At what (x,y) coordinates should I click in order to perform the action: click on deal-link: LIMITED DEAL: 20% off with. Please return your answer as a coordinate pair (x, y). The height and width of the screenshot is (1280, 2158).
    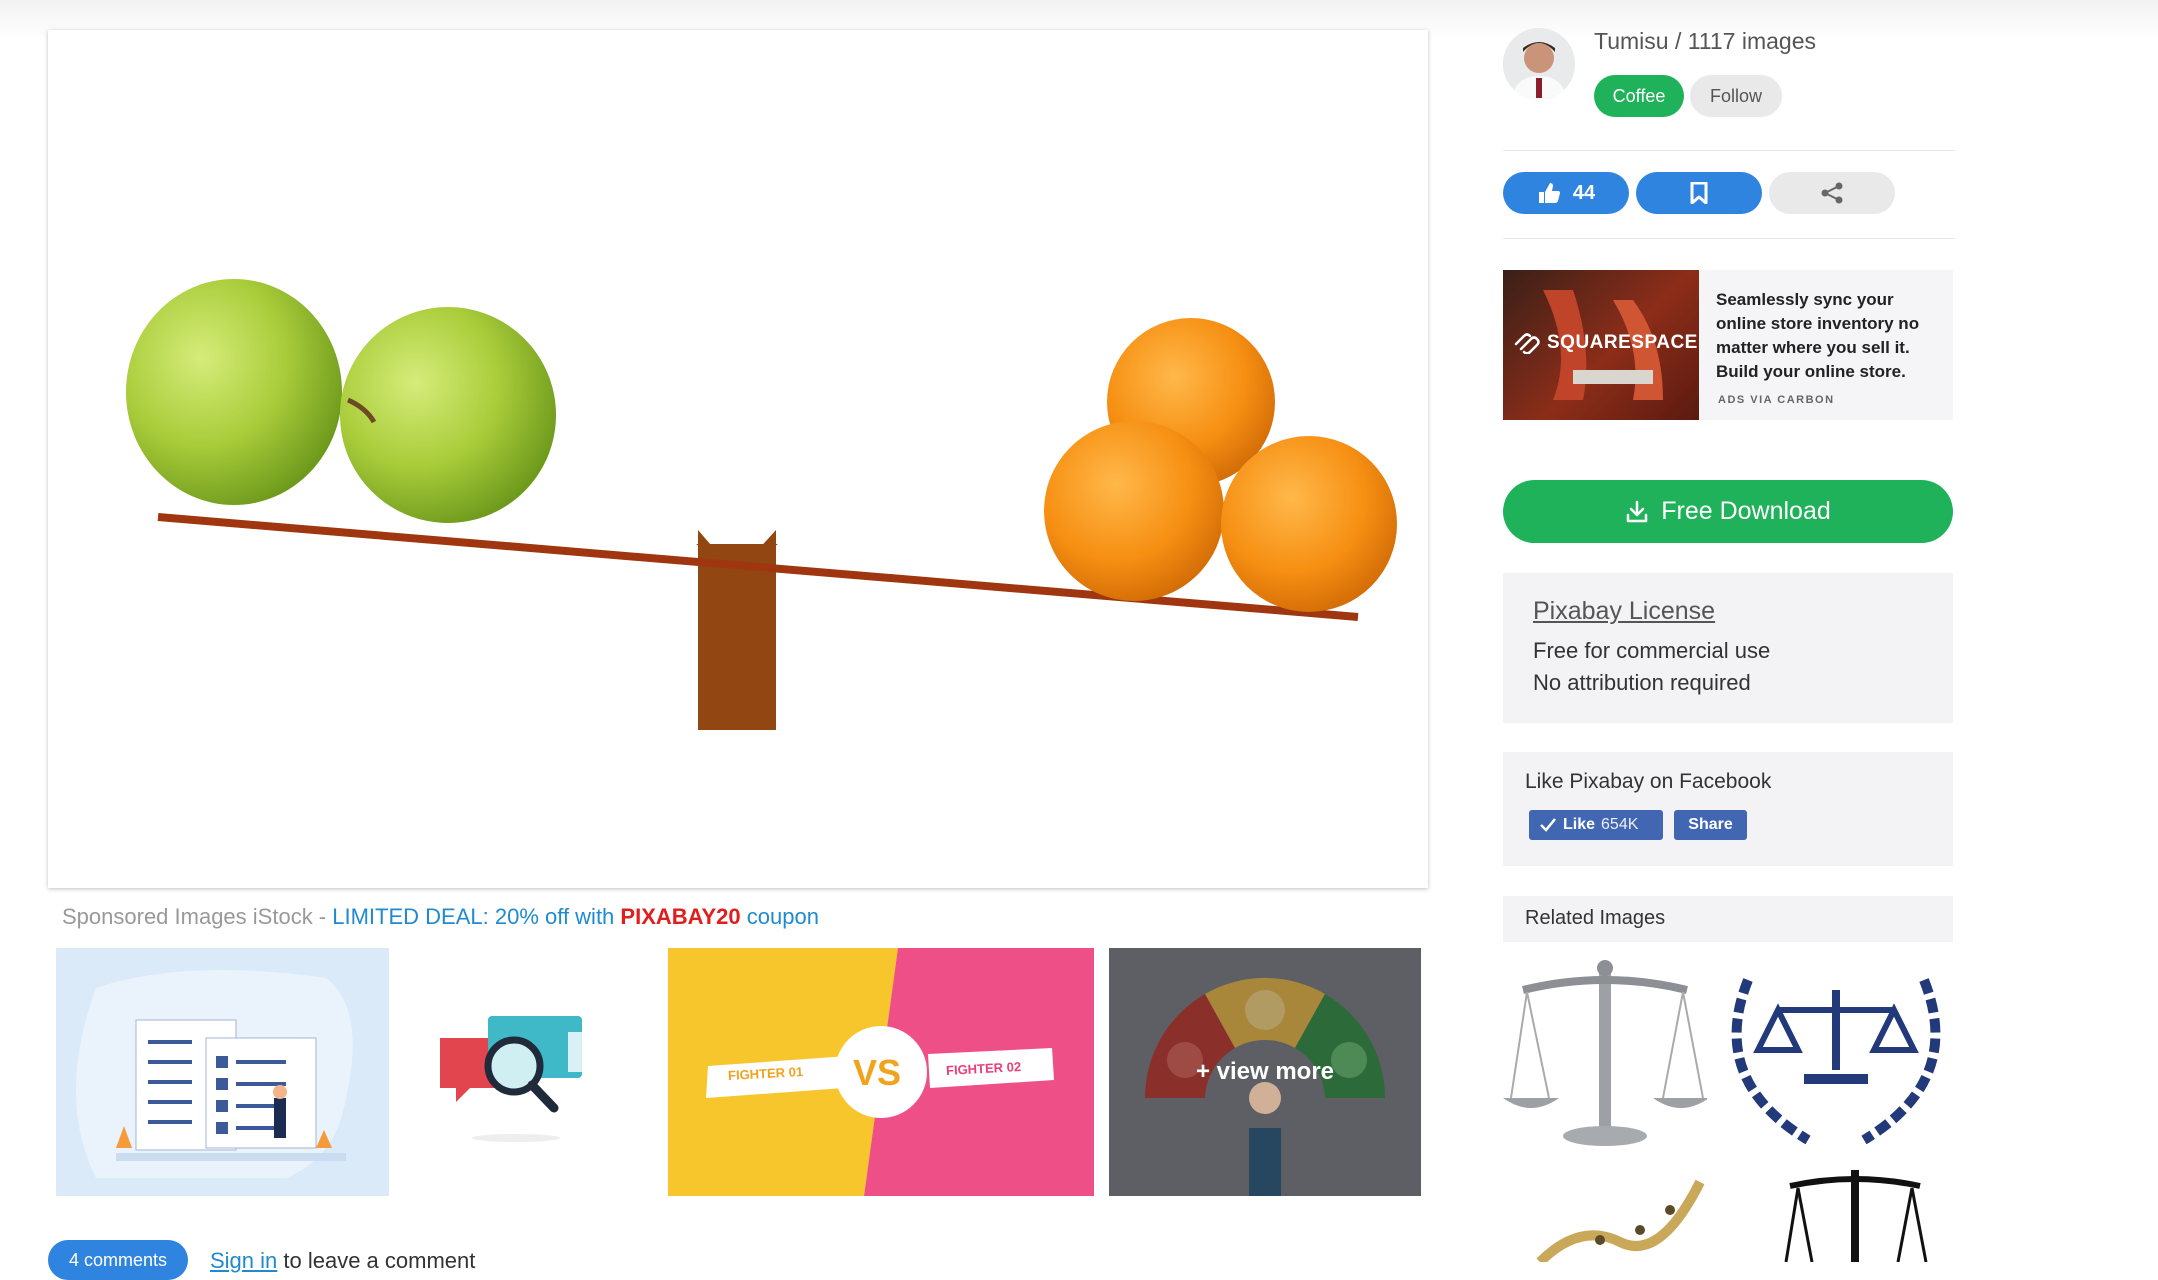
    Looking at the image, I should click on (476, 916).